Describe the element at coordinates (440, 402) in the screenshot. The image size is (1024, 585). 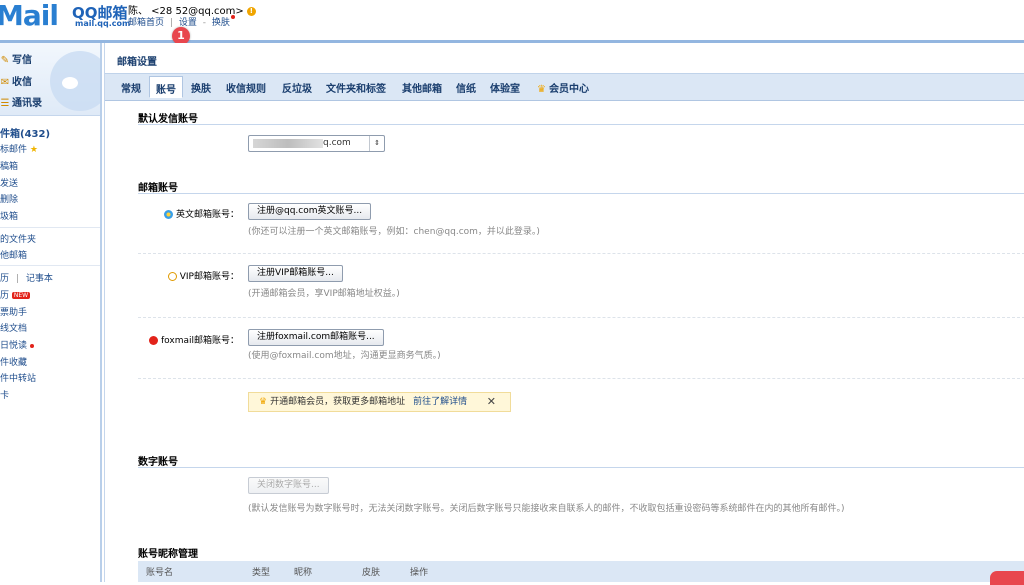
I see `promo-details-link: 前往了解详情` at that location.